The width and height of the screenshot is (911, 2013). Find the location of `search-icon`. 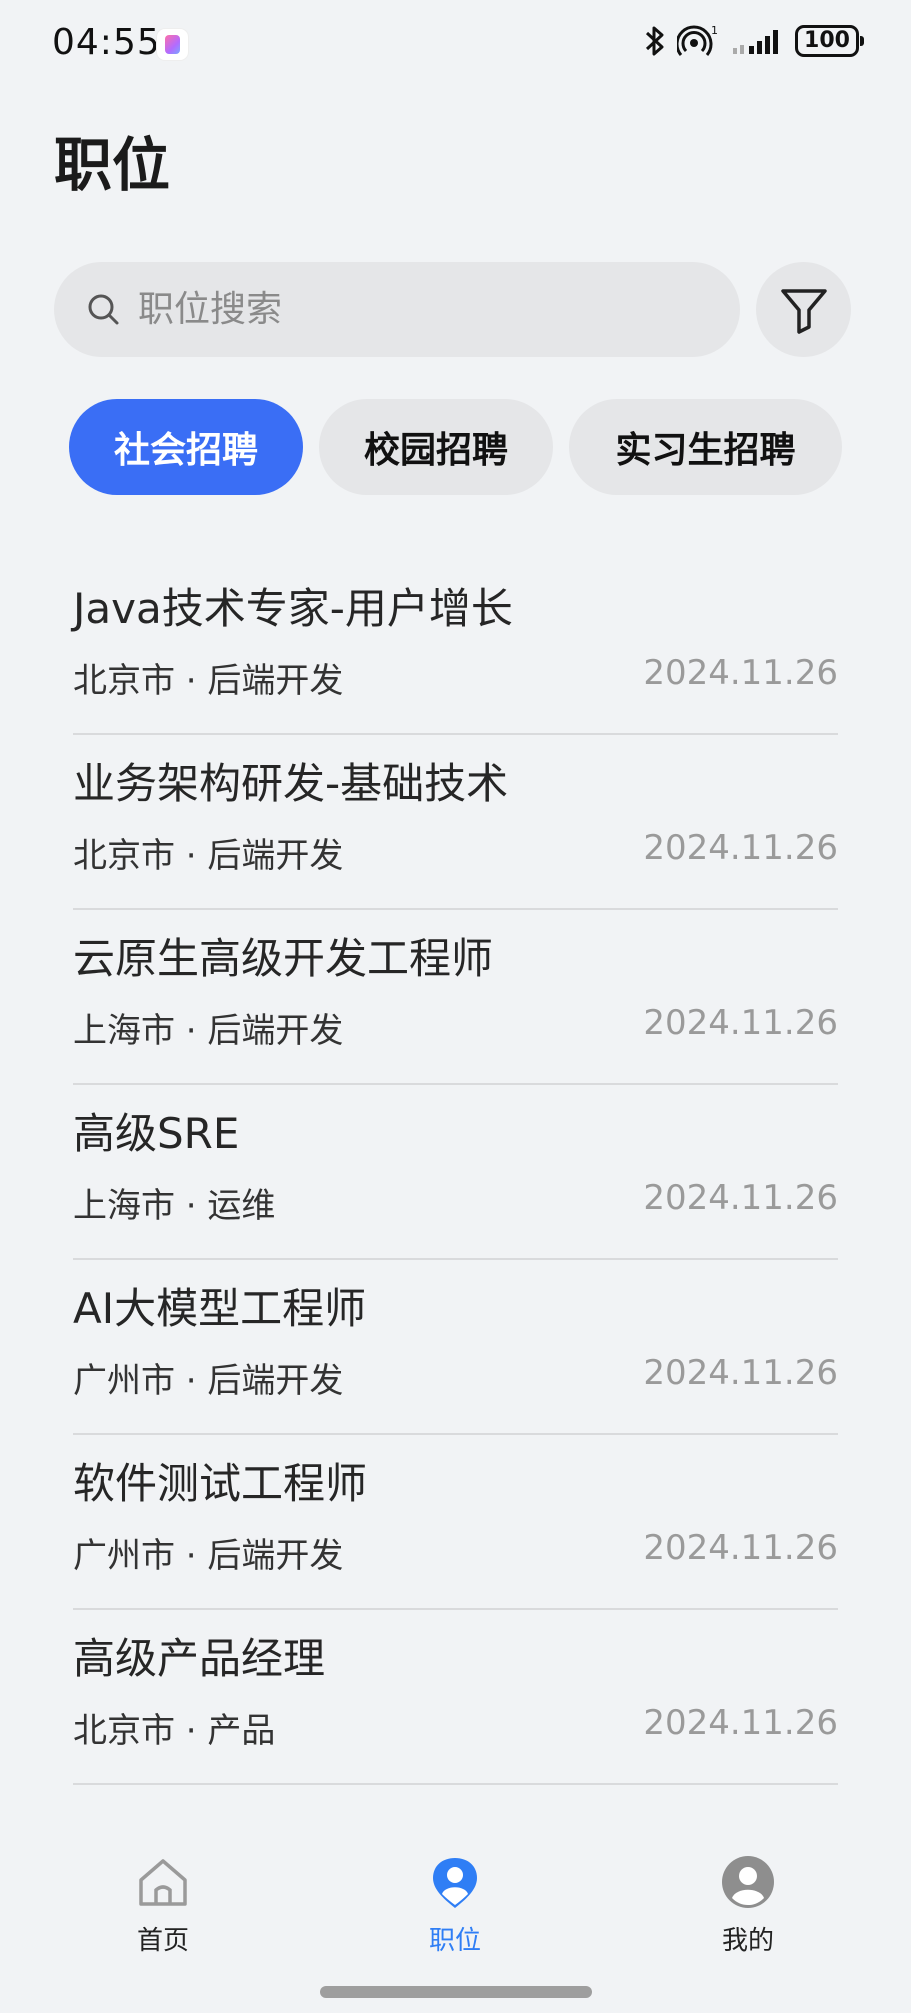

search-icon is located at coordinates (103, 309).